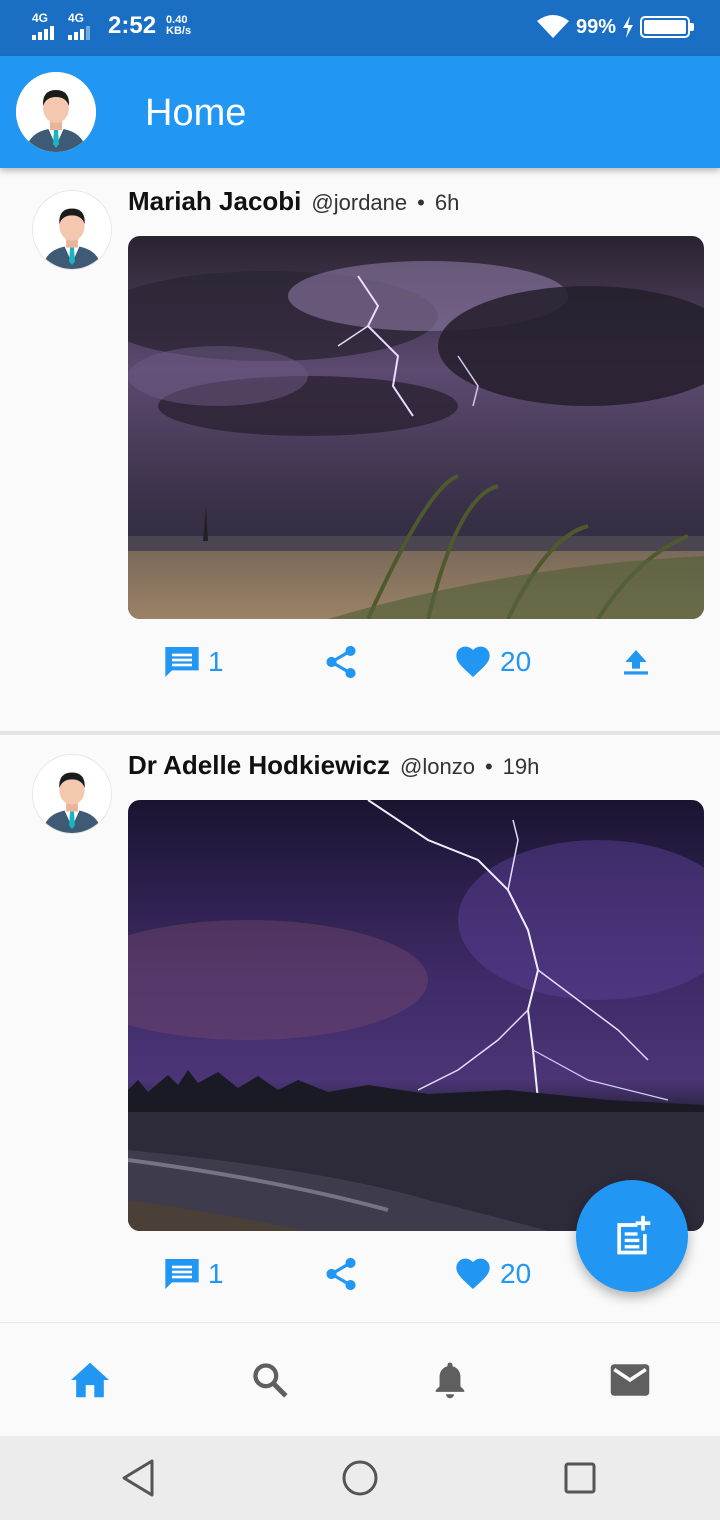 The width and height of the screenshot is (720, 1520). I want to click on mail-icon, so click(630, 1380).